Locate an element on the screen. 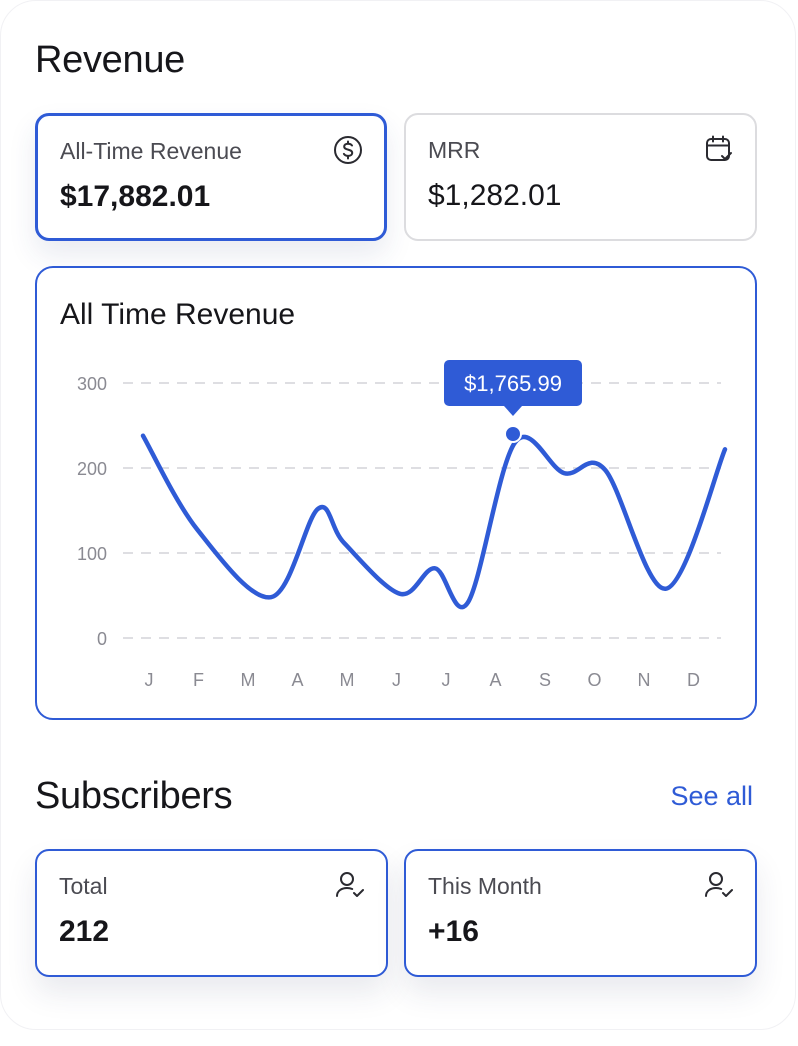 This screenshot has height=1046, width=798. see-all-link: See all is located at coordinates (711, 796).